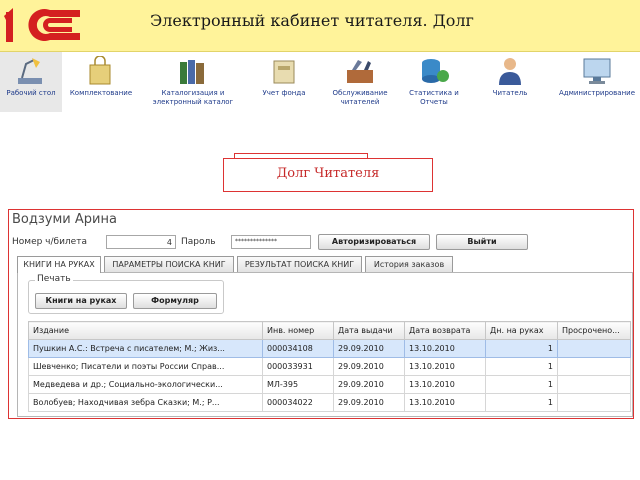 The height and width of the screenshot is (480, 640). What do you see at coordinates (284, 72) in the screenshot?
I see `box-icon` at bounding box center [284, 72].